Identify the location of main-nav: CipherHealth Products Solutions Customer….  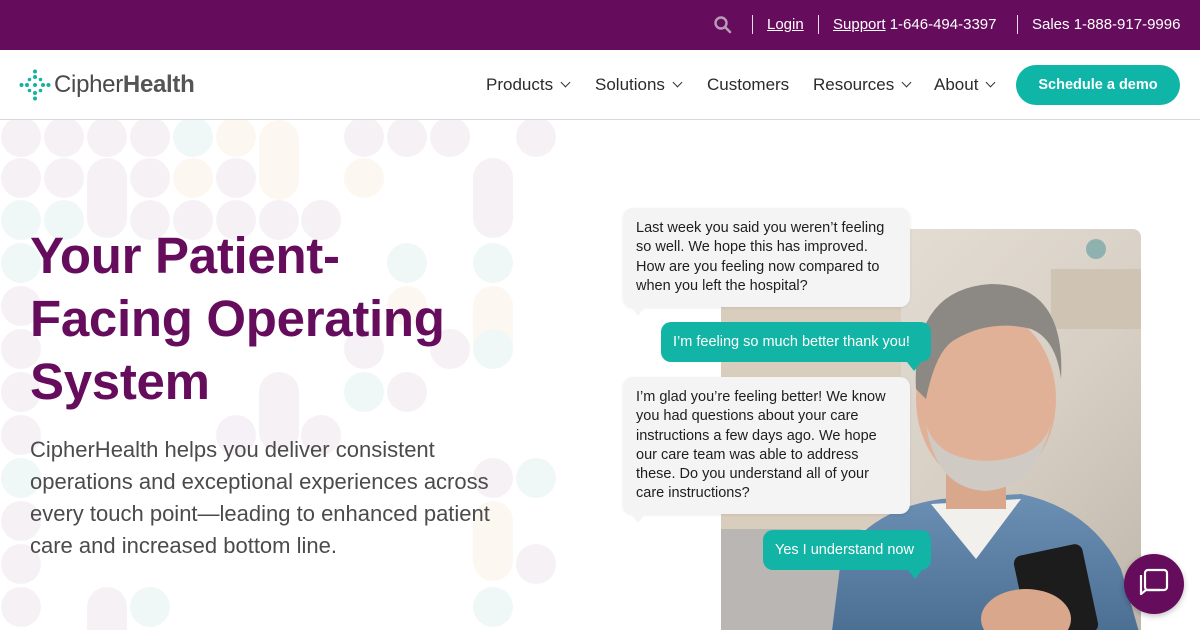
(600, 85).